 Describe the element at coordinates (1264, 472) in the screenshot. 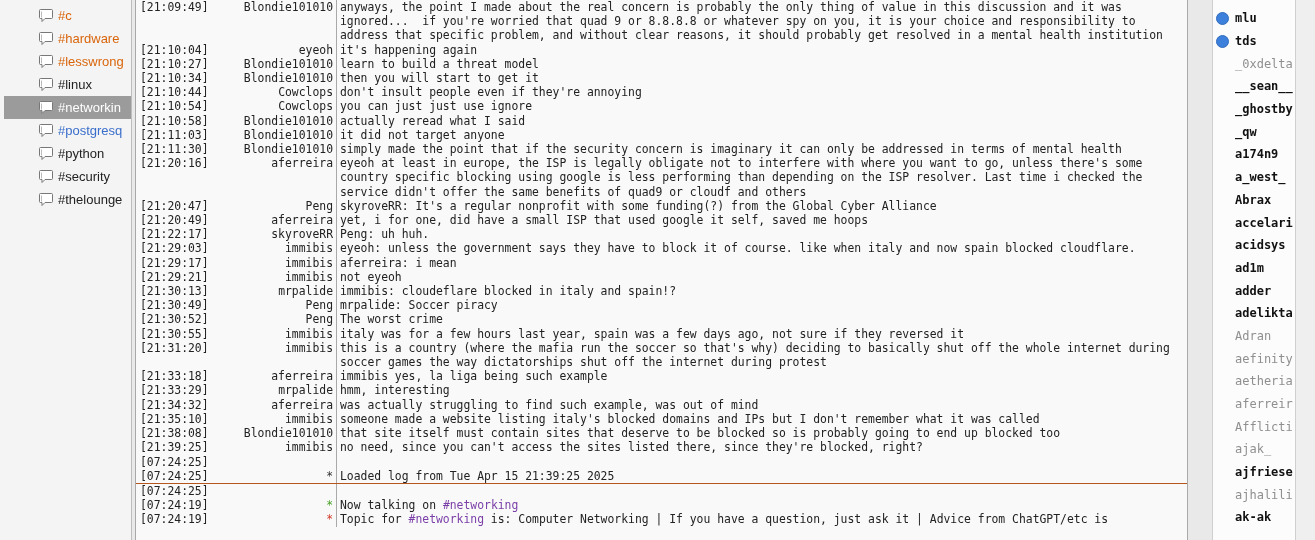

I see `user-name: ajfriese` at that location.